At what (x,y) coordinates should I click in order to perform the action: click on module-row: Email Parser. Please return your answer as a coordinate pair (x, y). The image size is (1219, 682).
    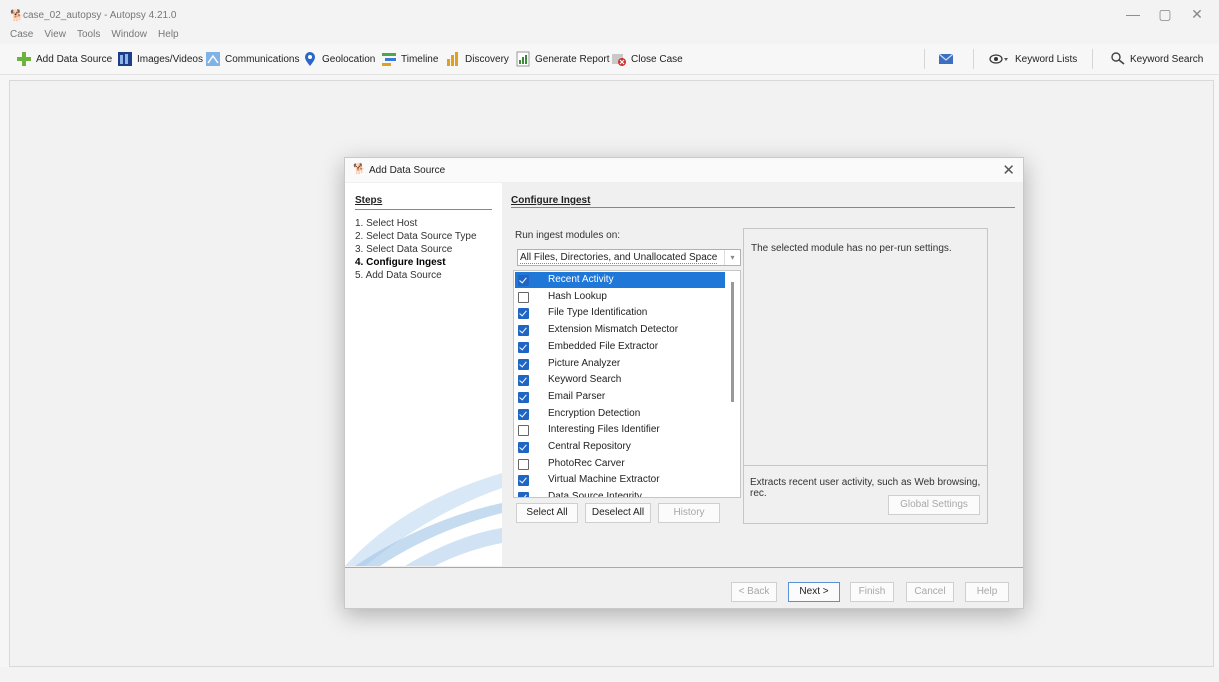
    Looking at the image, I should click on (620, 397).